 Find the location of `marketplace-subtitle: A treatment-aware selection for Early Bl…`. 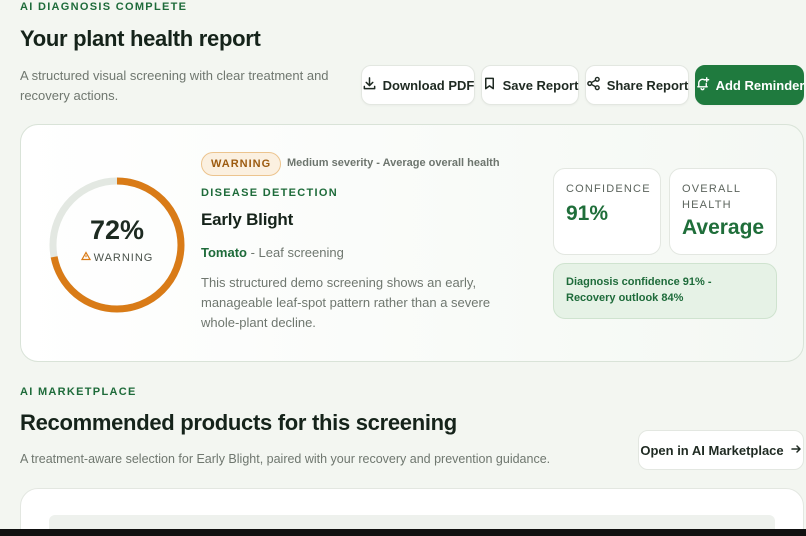

marketplace-subtitle: A treatment-aware selection for Early Bl… is located at coordinates (285, 459).